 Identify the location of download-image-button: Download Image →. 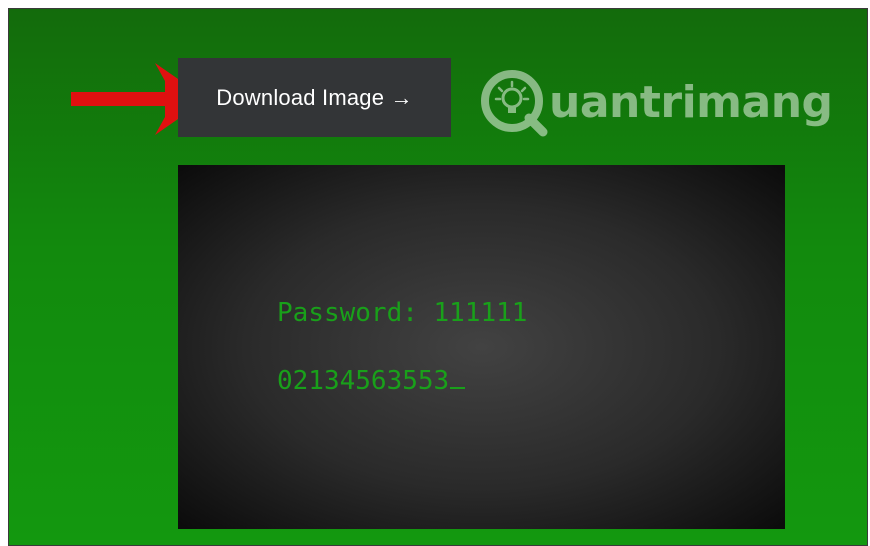
(314, 97).